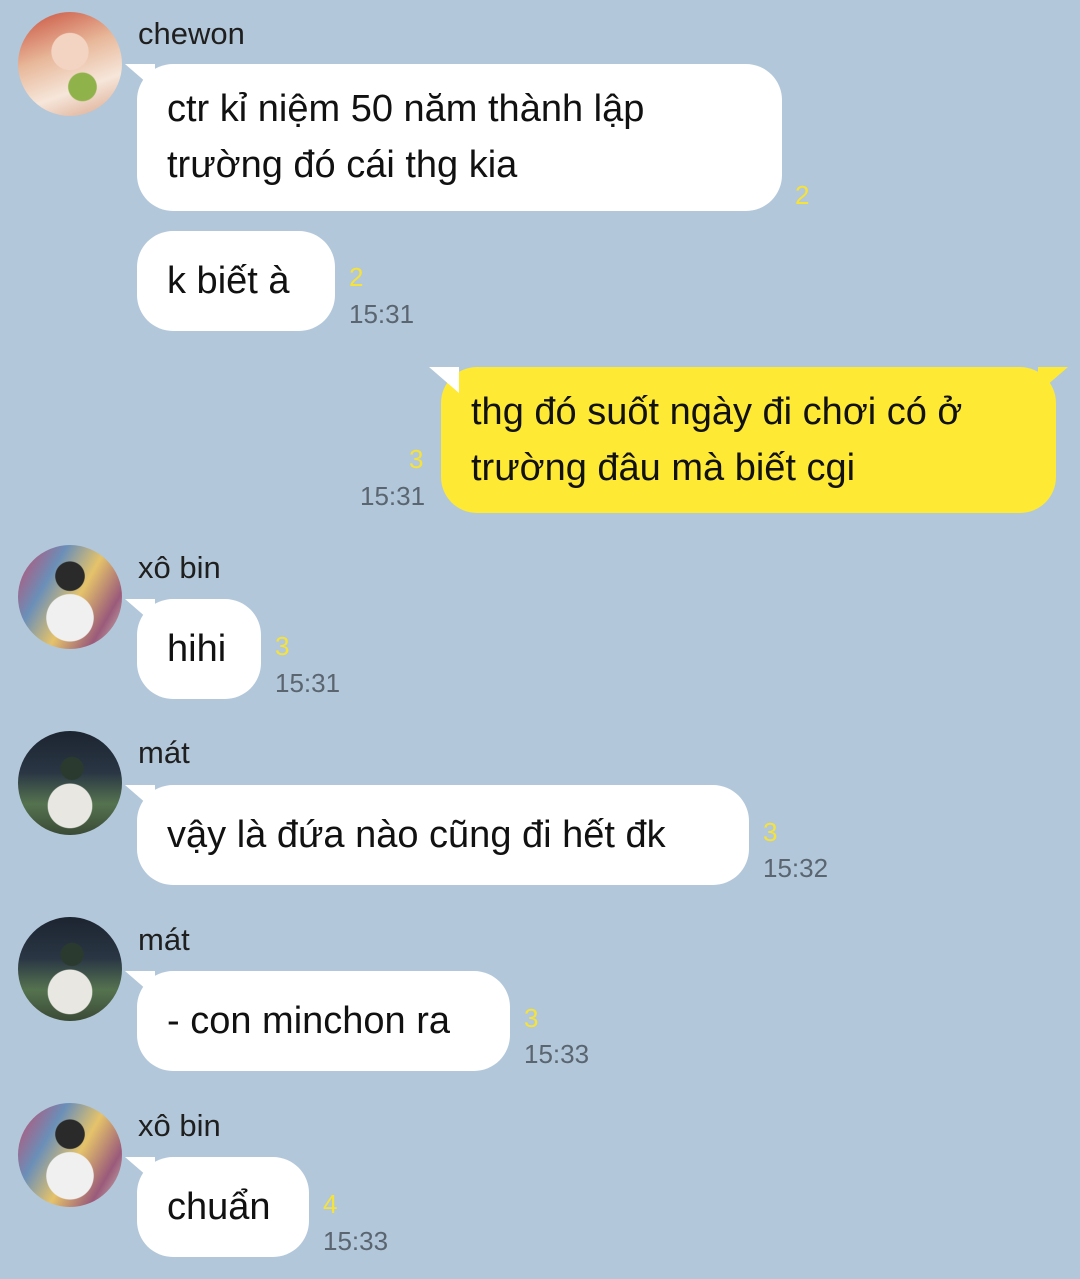 Image resolution: width=1080 pixels, height=1279 pixels. Describe the element at coordinates (191, 33) in the screenshot. I see `sender-name: chewon` at that location.